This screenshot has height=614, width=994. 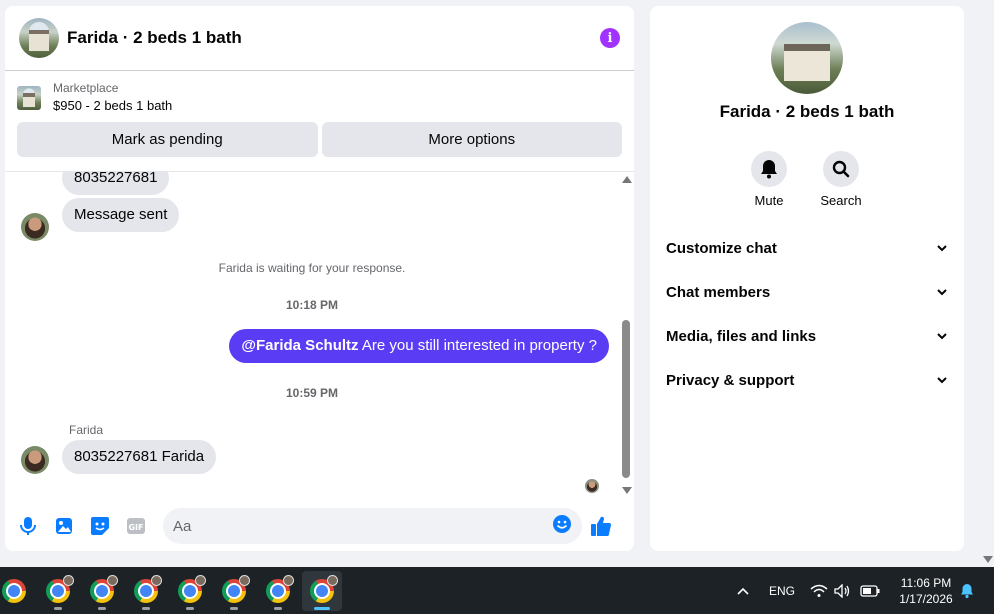 What do you see at coordinates (843, 590) in the screenshot?
I see `volume-icon` at bounding box center [843, 590].